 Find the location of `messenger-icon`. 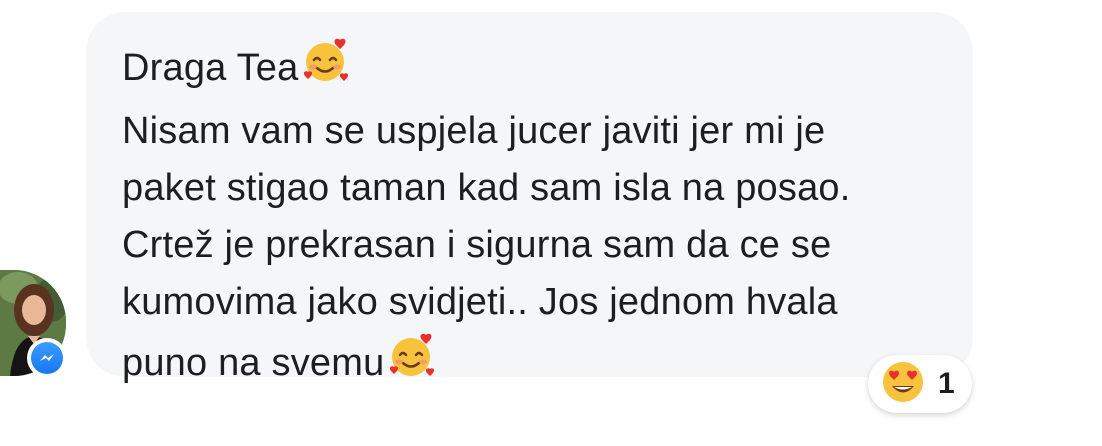

messenger-icon is located at coordinates (47, 358).